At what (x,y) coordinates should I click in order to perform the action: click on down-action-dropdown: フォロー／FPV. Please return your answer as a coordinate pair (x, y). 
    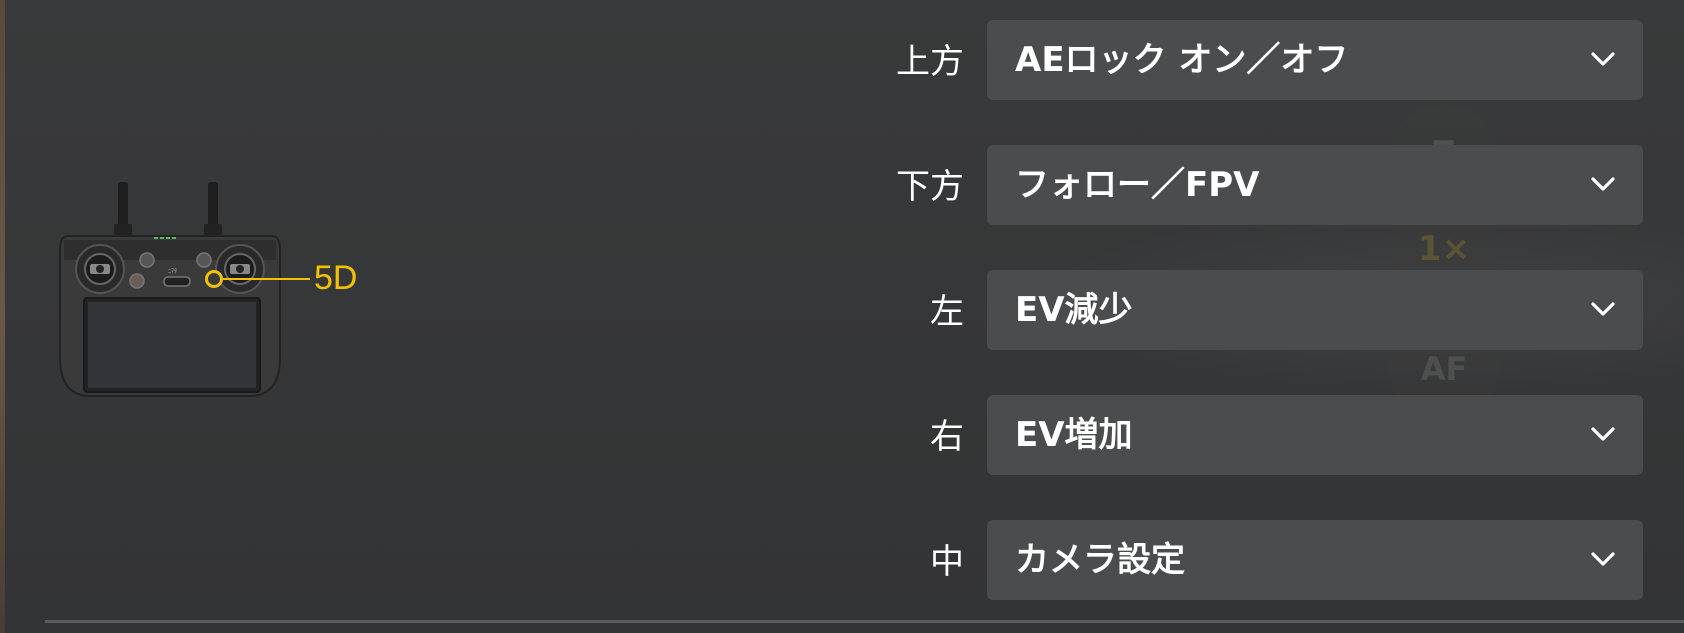
    Looking at the image, I should click on (1315, 185).